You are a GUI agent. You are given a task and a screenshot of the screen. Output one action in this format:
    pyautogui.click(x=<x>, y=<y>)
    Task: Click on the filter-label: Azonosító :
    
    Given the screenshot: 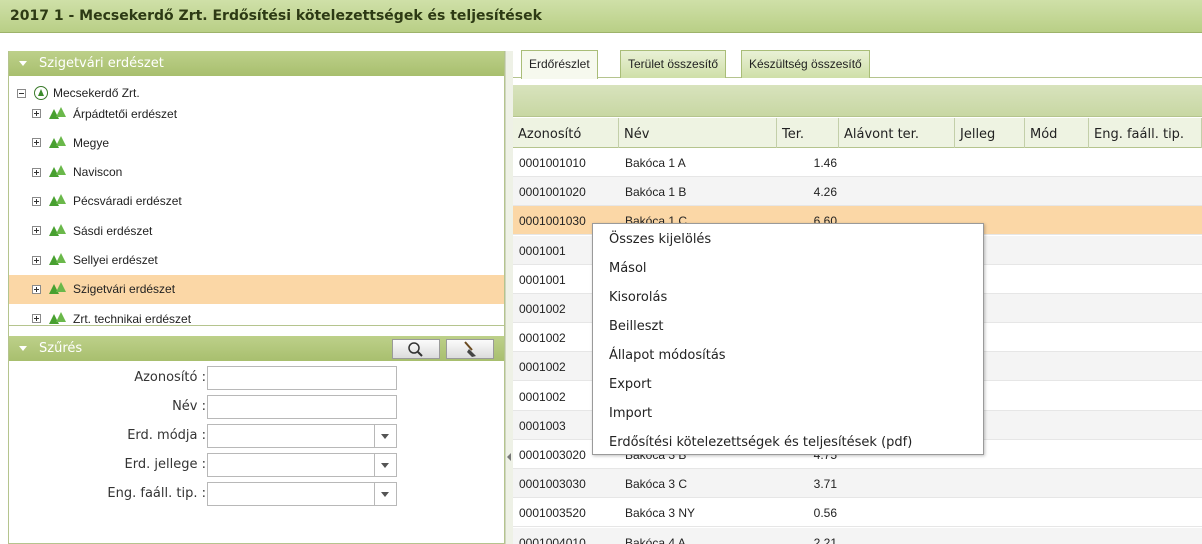 What is the action you would take?
    pyautogui.click(x=170, y=377)
    